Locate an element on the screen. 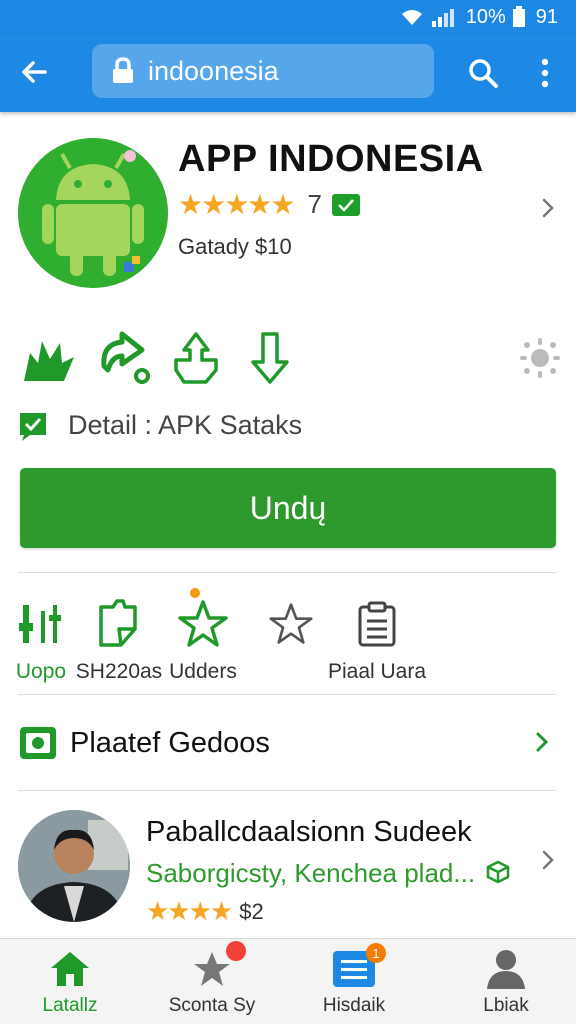  detail-row: Detail : APK Sataks is located at coordinates (160, 425).